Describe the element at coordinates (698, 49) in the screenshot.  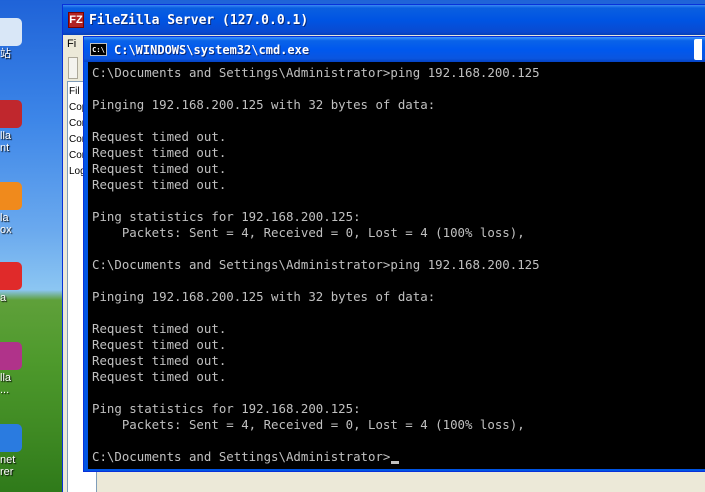
I see `minimize-button` at that location.